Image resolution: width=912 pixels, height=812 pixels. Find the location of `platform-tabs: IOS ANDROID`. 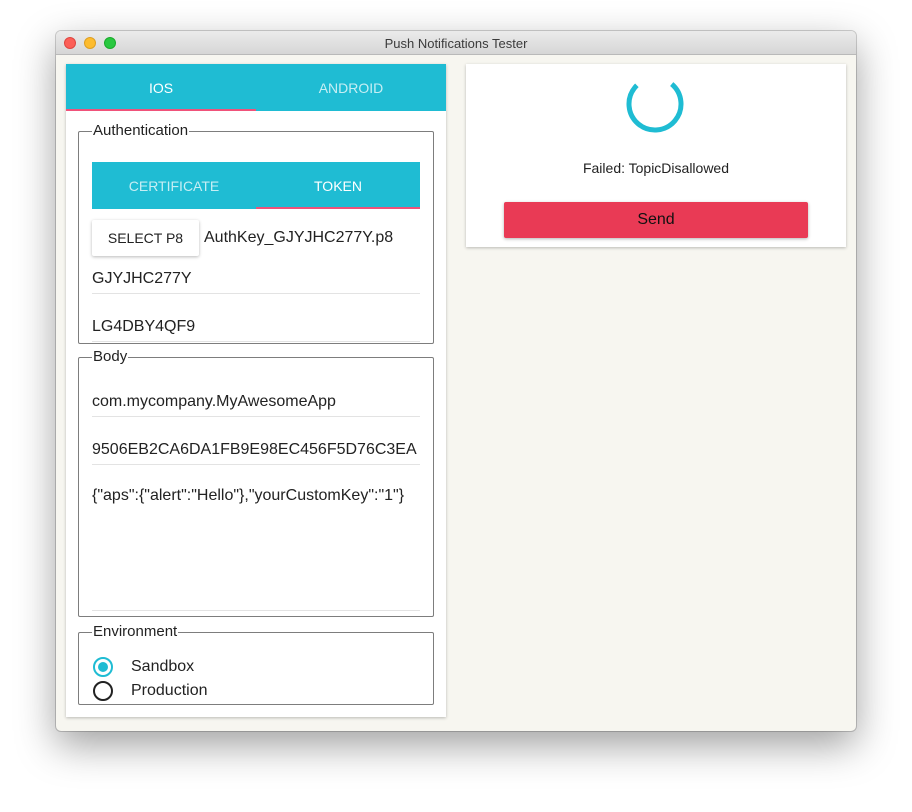

platform-tabs: IOS ANDROID is located at coordinates (256, 87).